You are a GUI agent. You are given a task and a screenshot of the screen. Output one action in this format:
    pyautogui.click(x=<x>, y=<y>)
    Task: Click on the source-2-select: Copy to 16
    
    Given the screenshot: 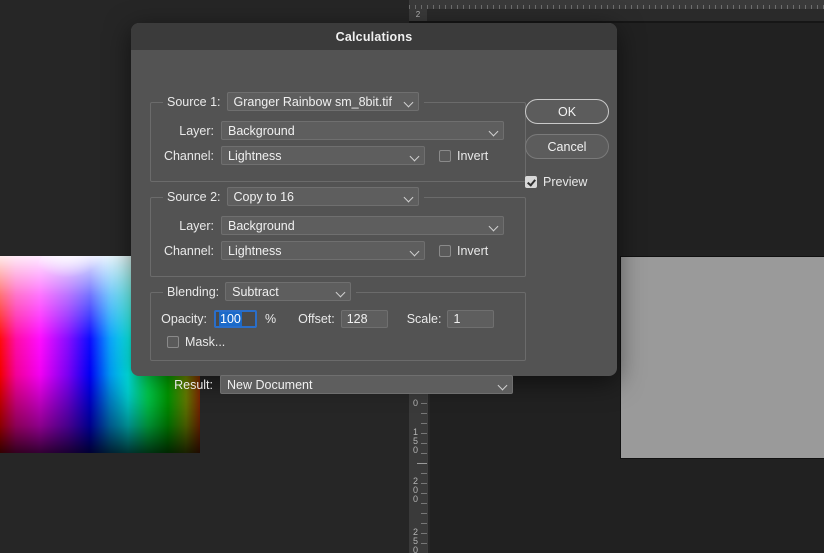 What is the action you would take?
    pyautogui.click(x=322, y=196)
    